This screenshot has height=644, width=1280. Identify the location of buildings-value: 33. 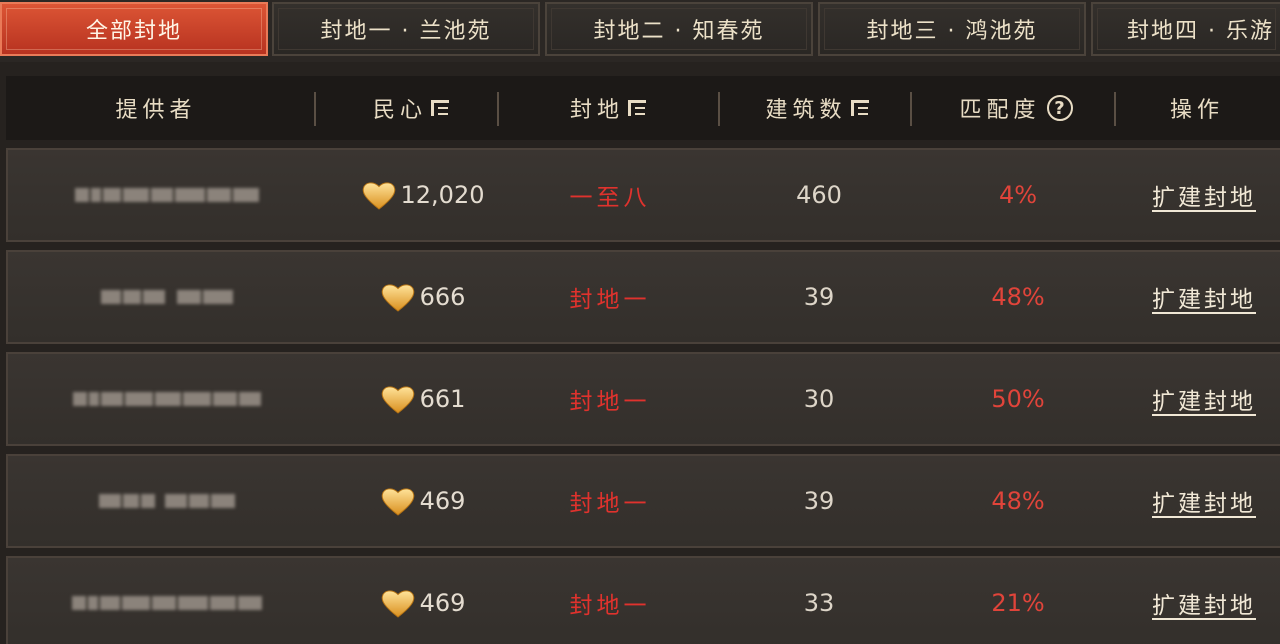
(819, 603).